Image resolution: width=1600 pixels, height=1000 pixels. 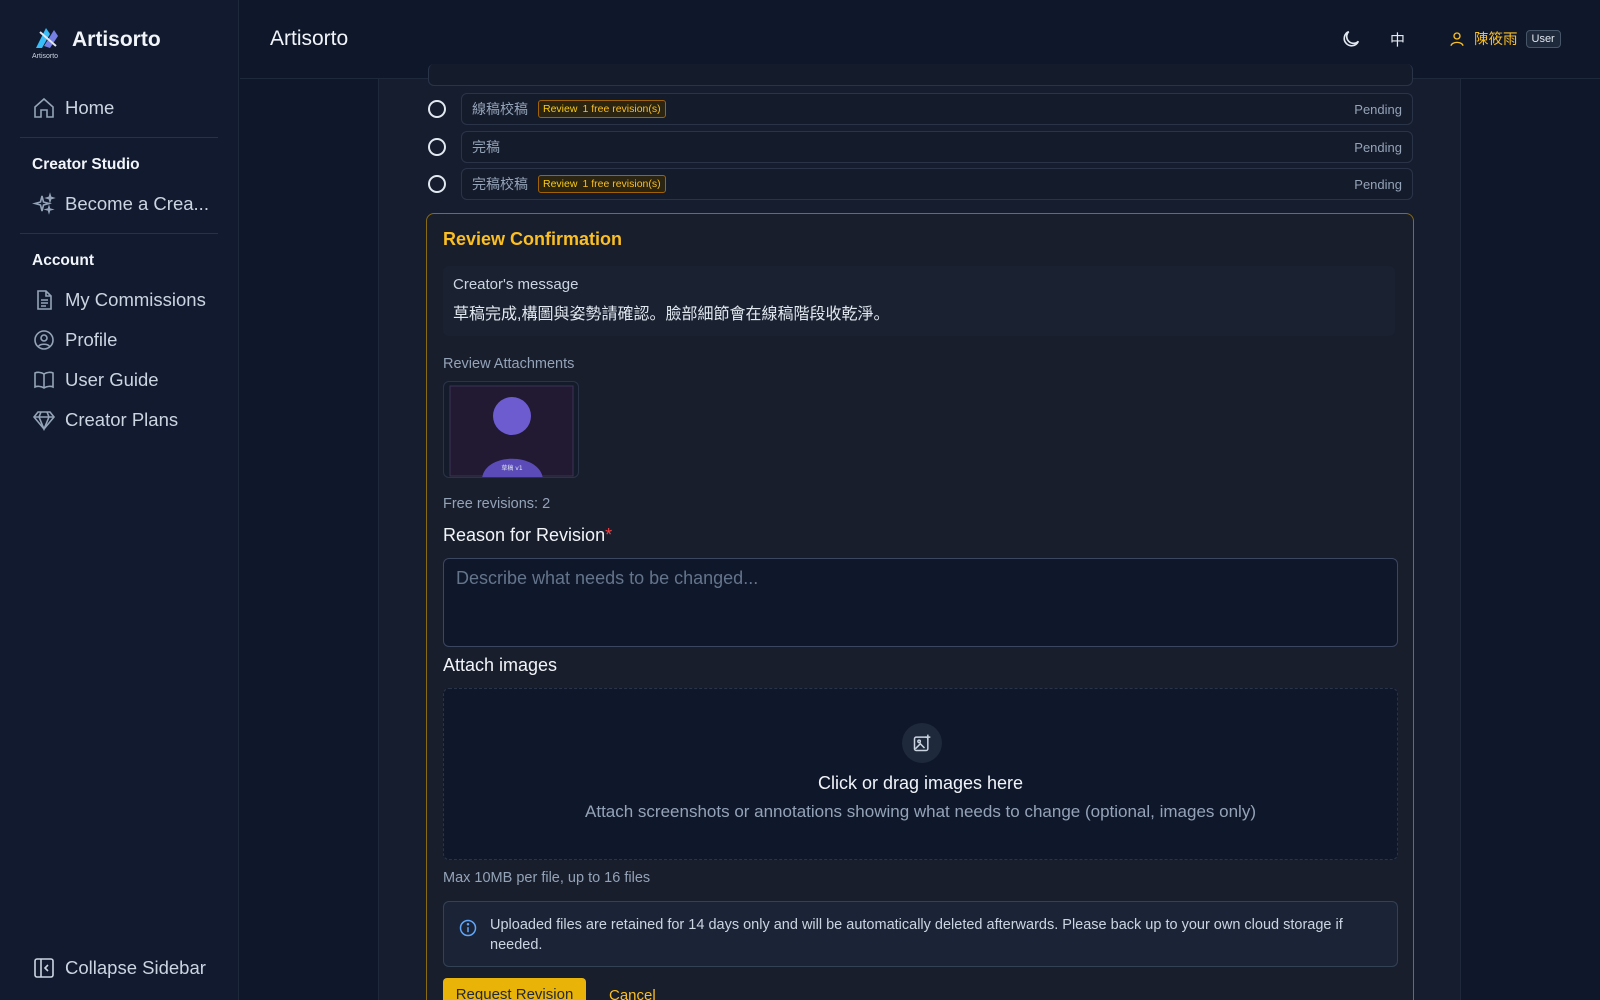 I want to click on attachment-caption: 草稿 v1, so click(x=511, y=468).